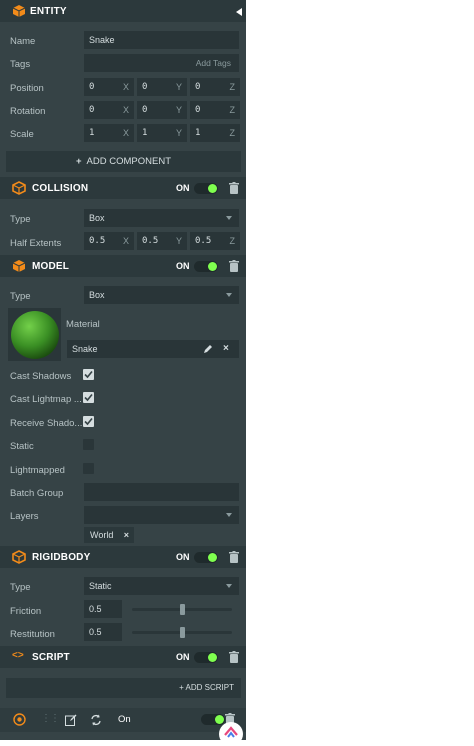 The width and height of the screenshot is (474, 746). Describe the element at coordinates (60, 188) in the screenshot. I see `collision-title: COLLISION` at that location.